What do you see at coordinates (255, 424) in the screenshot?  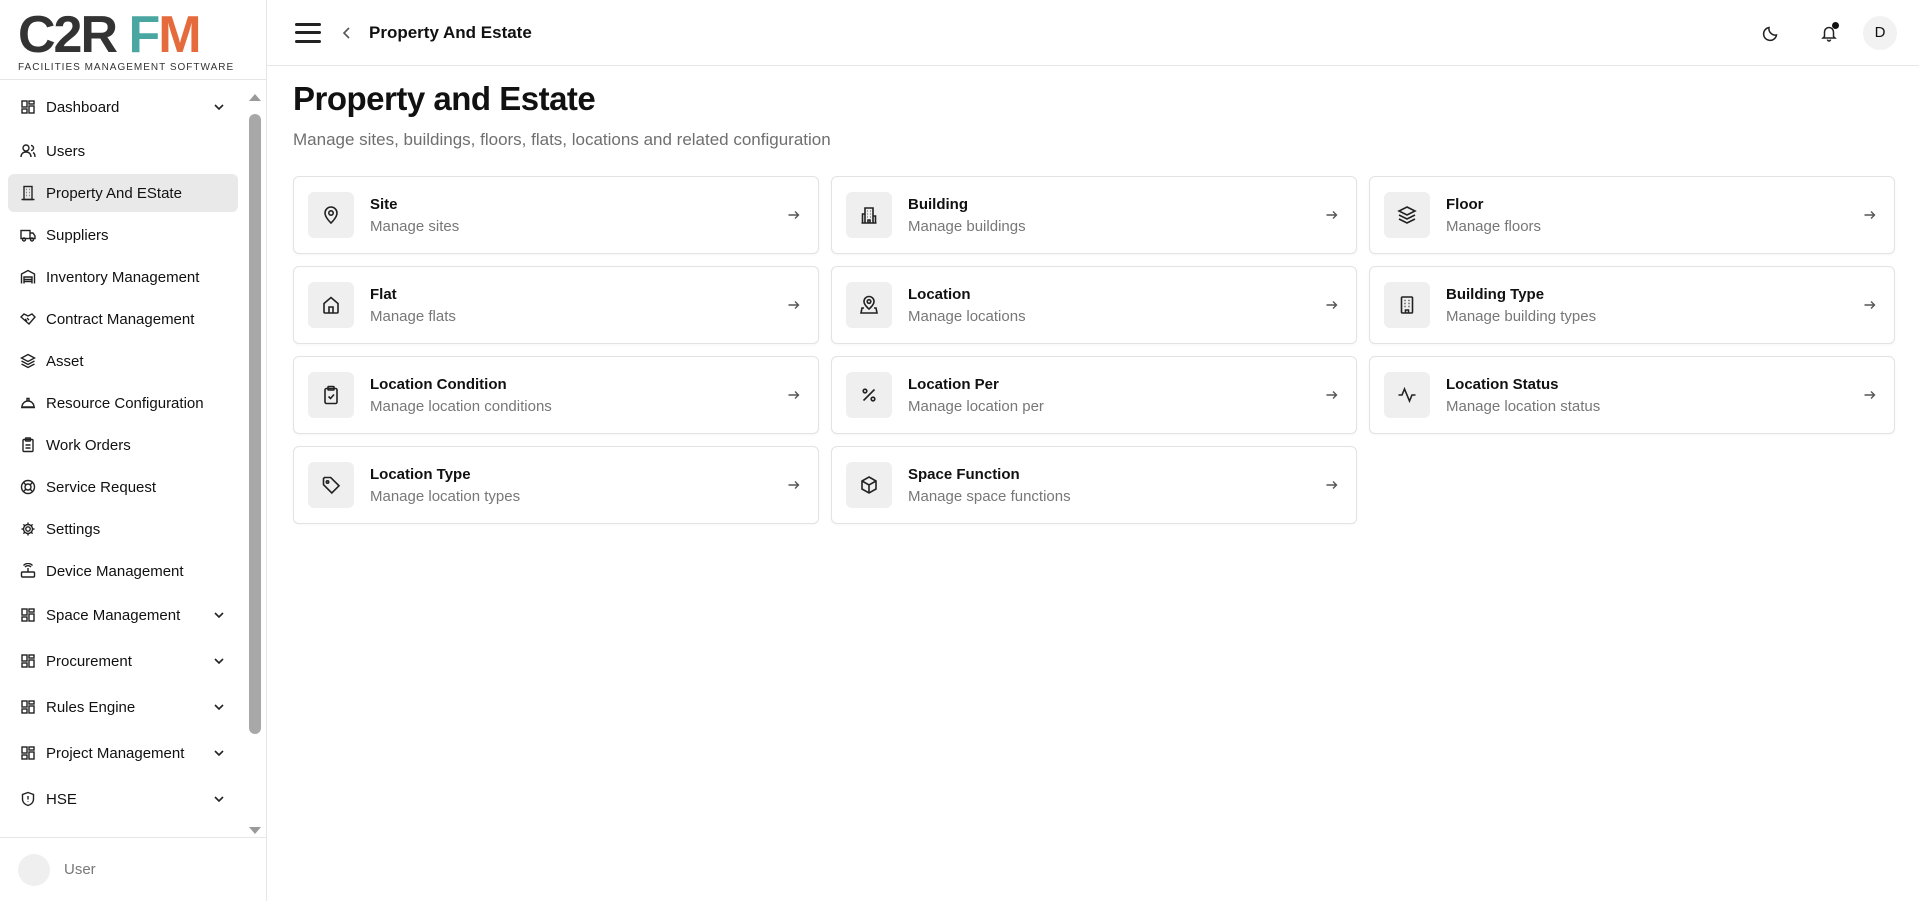 I see `scroll-thumb` at bounding box center [255, 424].